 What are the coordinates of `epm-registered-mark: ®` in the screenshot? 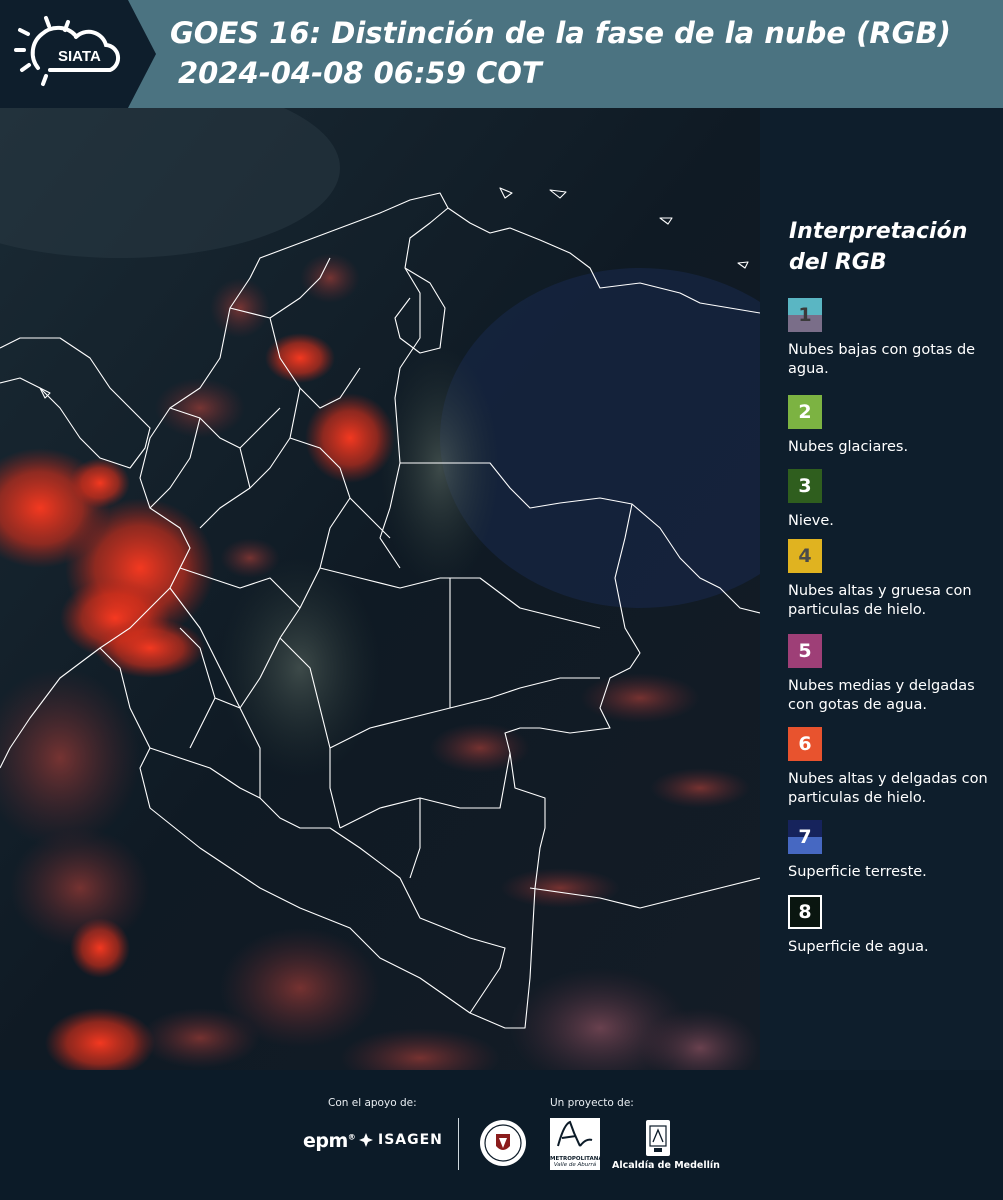 It's located at (351, 1137).